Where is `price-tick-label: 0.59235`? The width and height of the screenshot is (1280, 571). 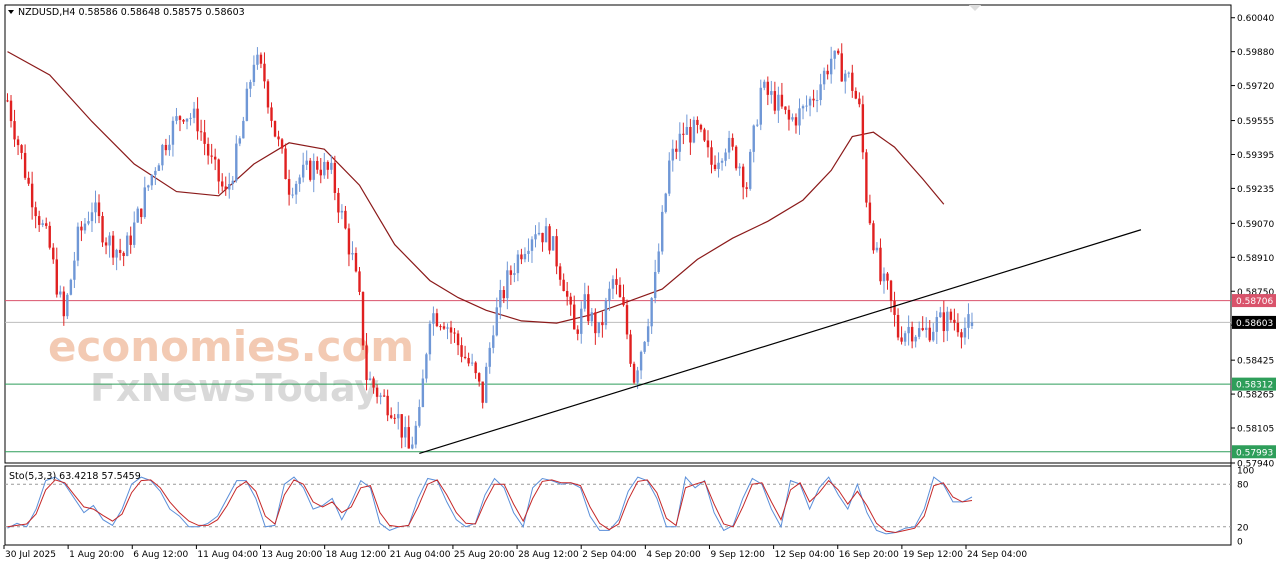
price-tick-label: 0.59235 is located at coordinates (1255, 190).